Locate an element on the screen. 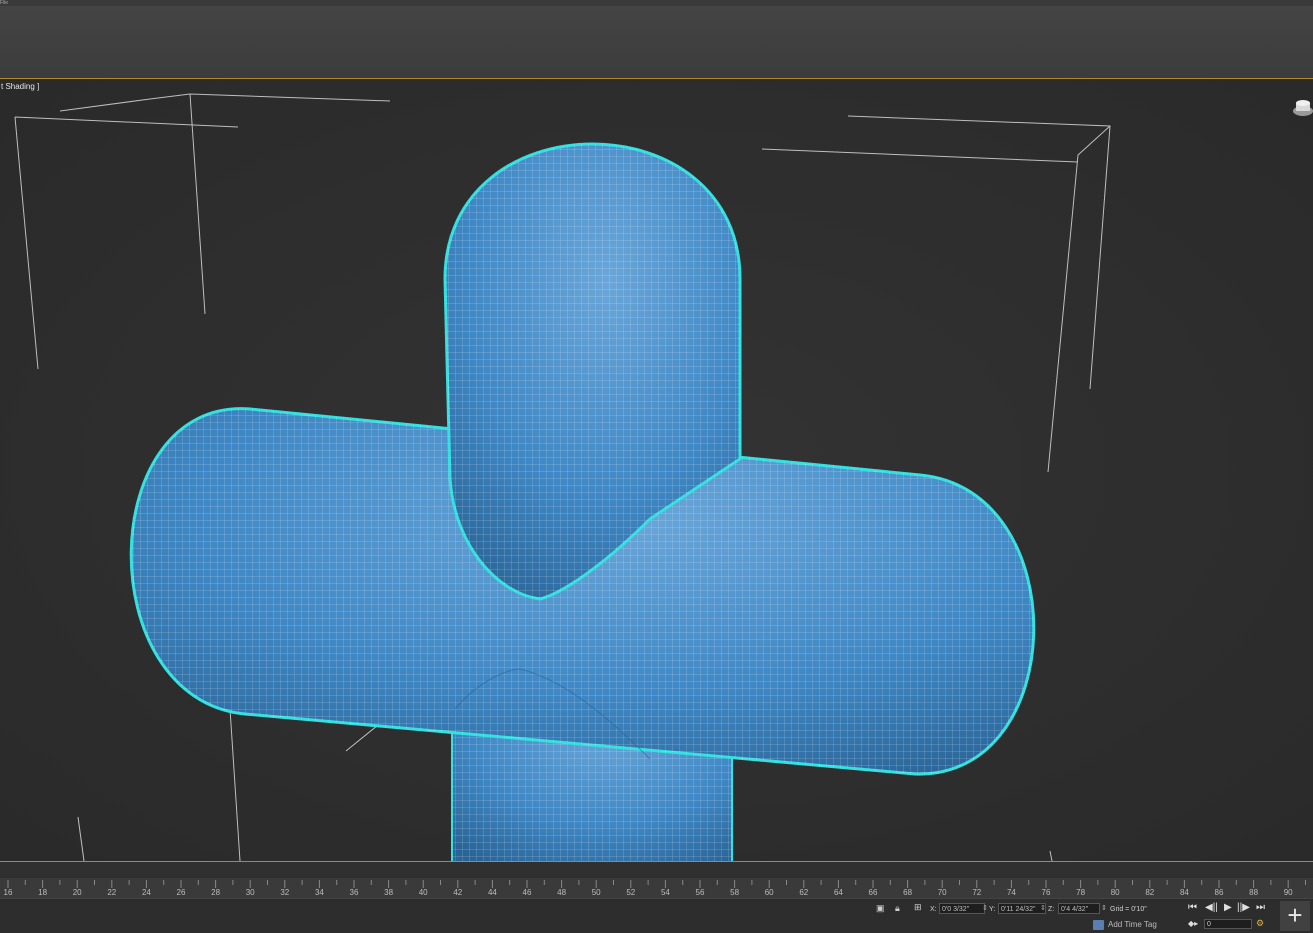 Image resolution: width=1313 pixels, height=933 pixels. timeline-tick-label: 78 is located at coordinates (1080, 892).